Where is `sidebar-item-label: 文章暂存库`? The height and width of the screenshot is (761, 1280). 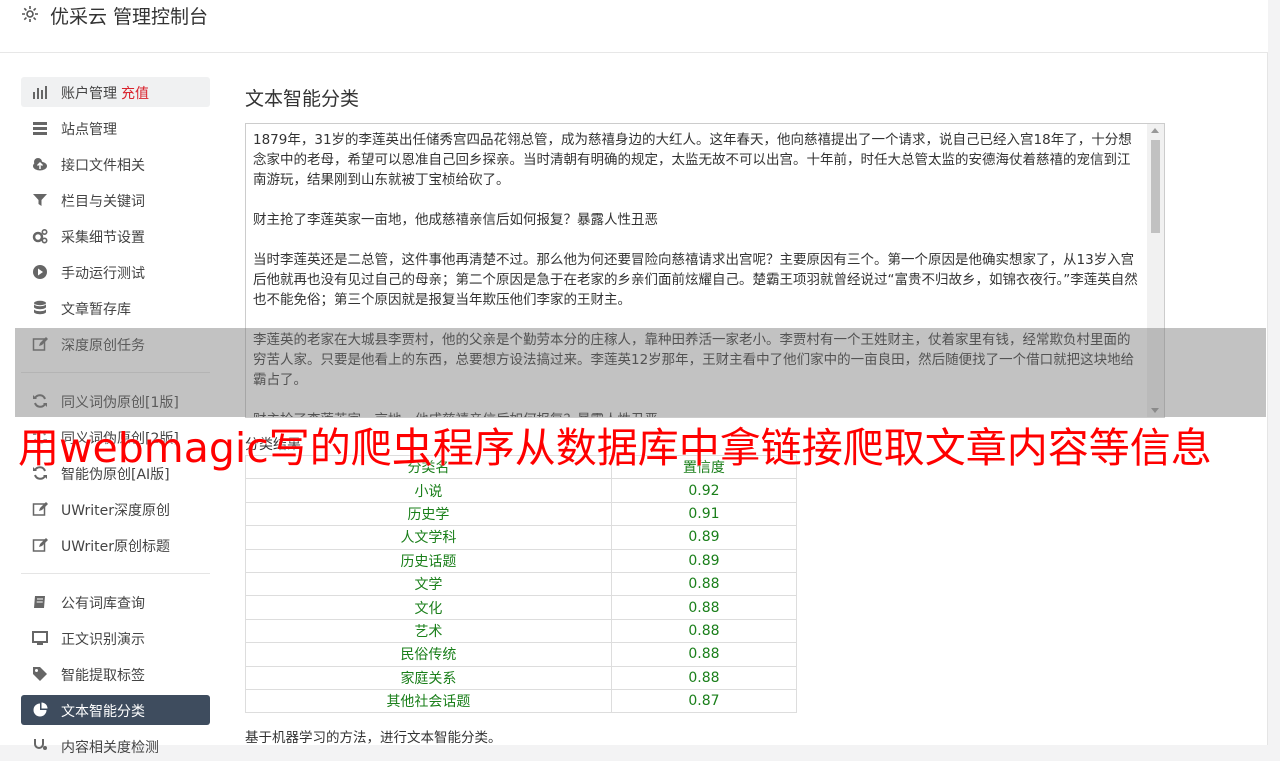 sidebar-item-label: 文章暂存库 is located at coordinates (96, 310).